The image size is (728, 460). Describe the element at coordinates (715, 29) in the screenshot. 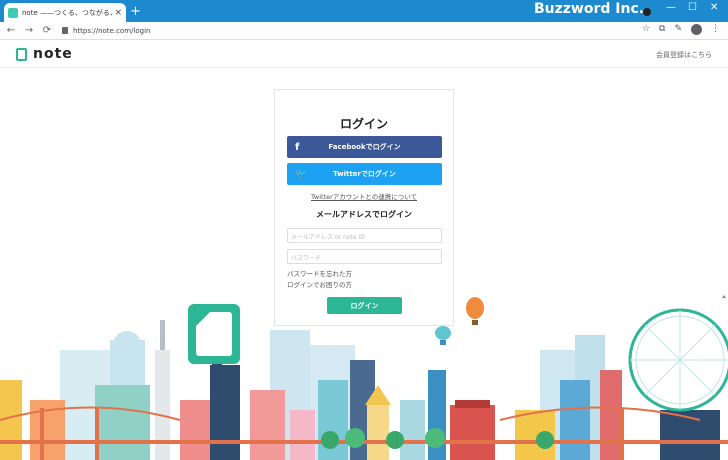

I see `menu-kebab-icon: ⋮` at that location.